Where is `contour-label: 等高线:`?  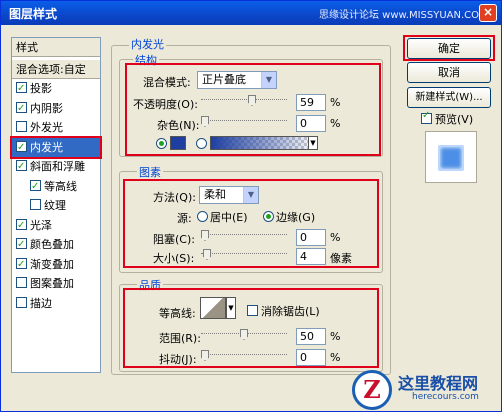 contour-label: 等高线: is located at coordinates (177, 313).